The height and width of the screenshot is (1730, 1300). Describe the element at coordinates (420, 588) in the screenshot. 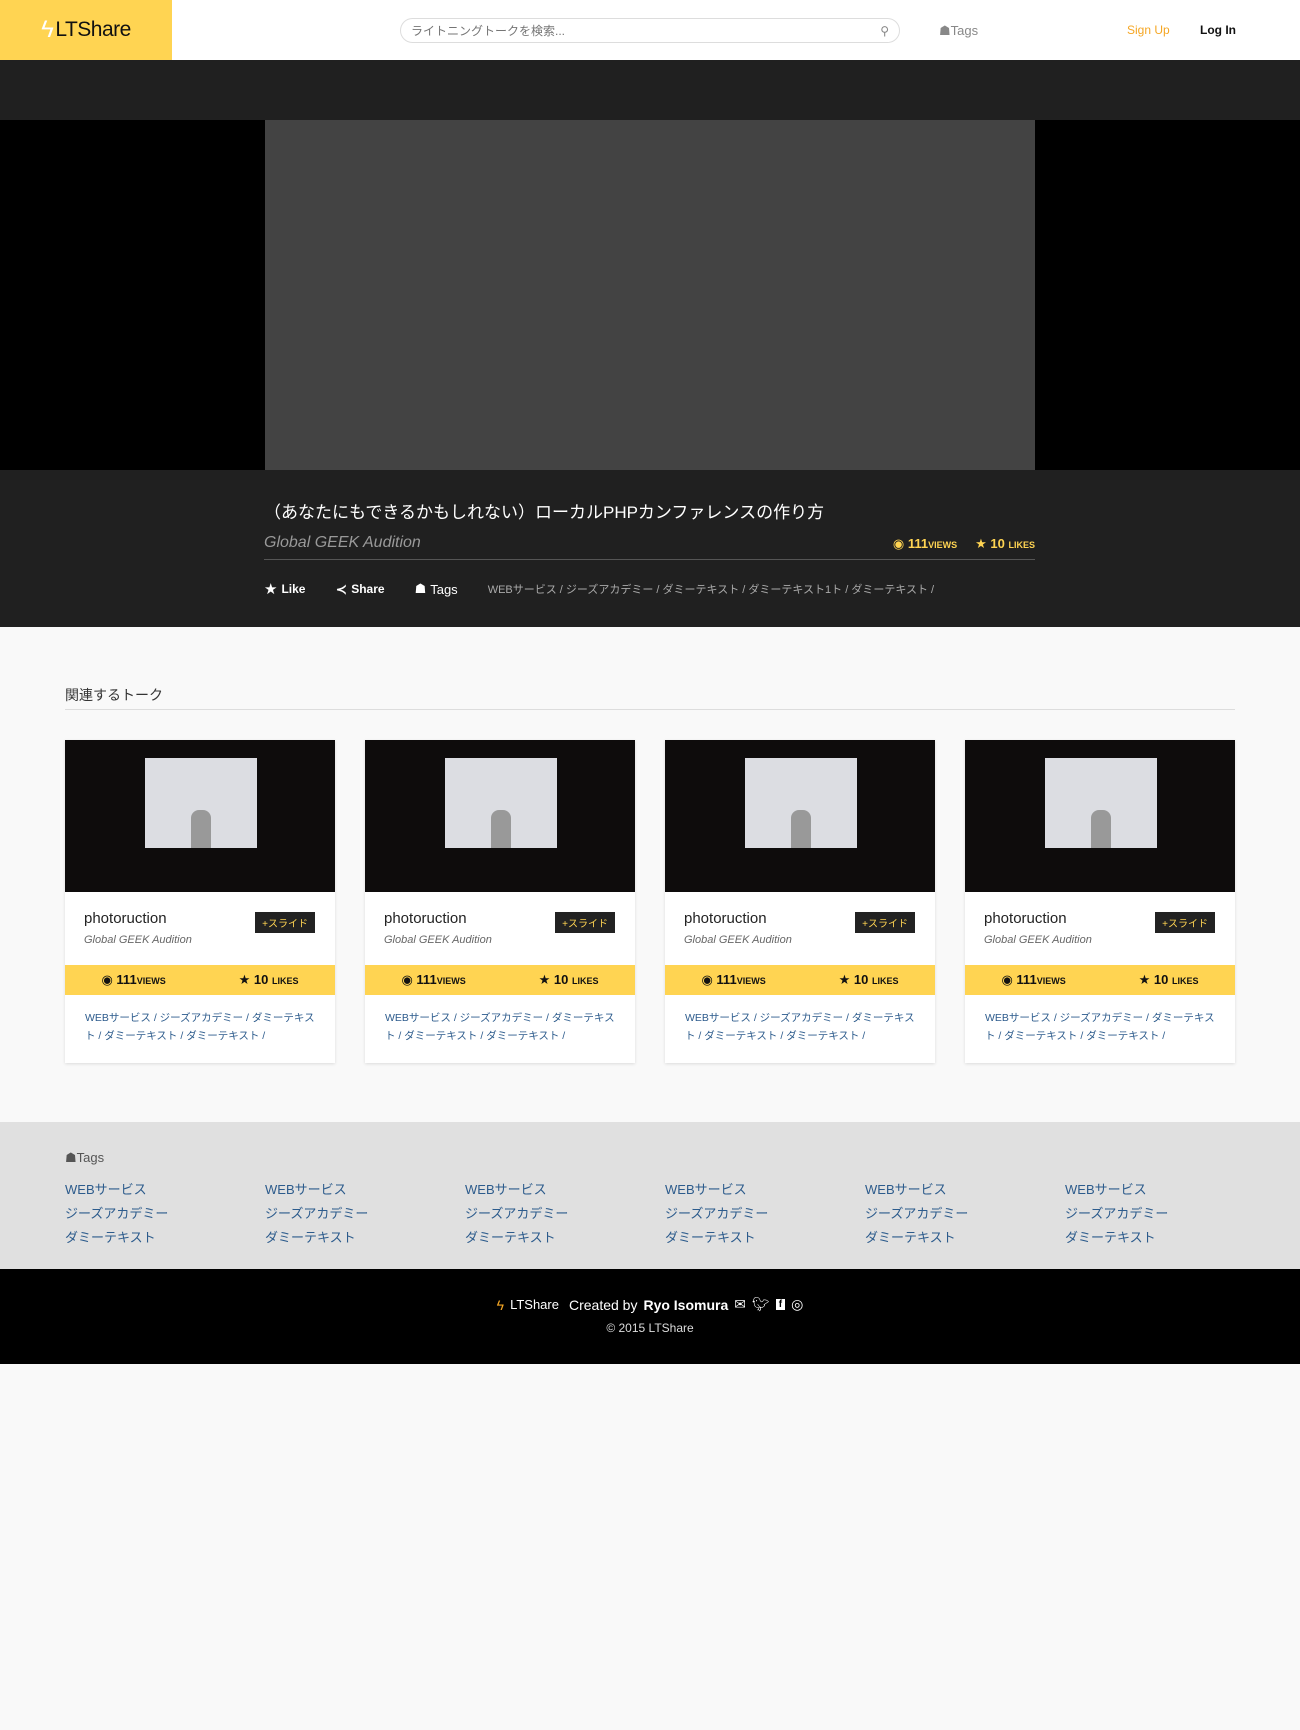

I see `tags-icon: ☗` at that location.